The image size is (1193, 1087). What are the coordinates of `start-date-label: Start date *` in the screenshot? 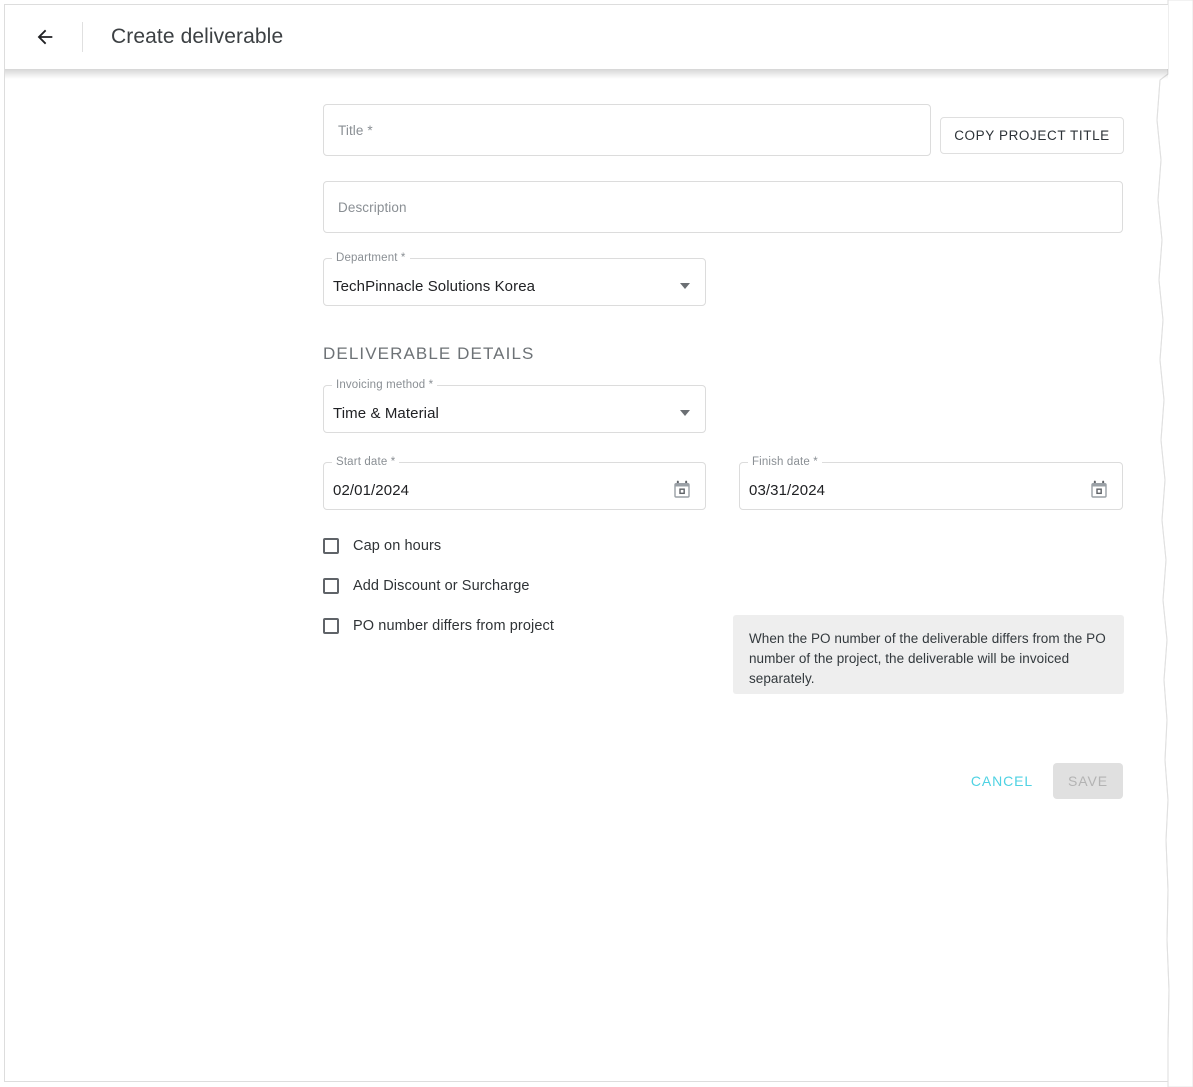 It's located at (366, 462).